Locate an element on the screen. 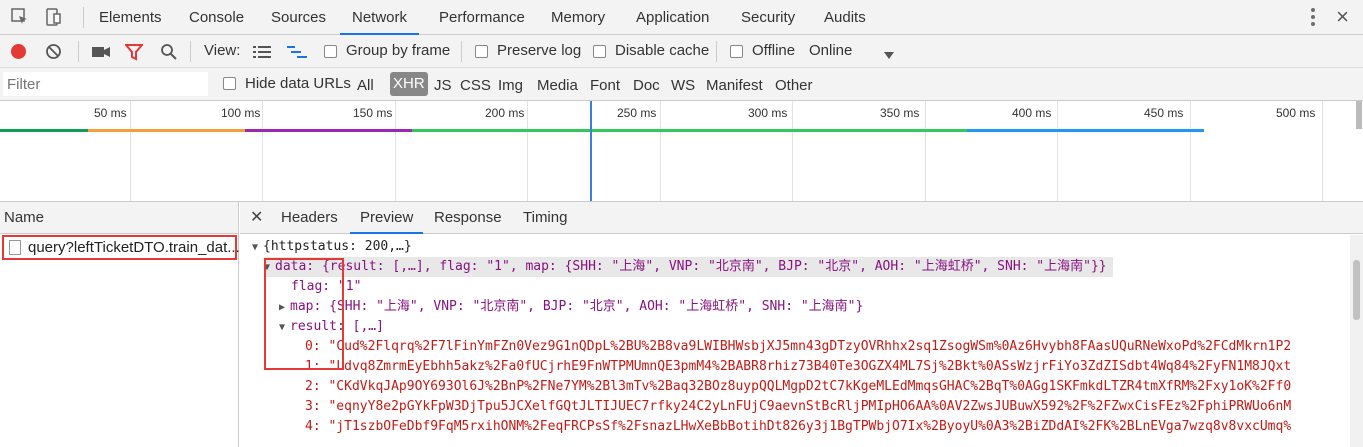 The height and width of the screenshot is (447, 1363). filter-type-img: Img is located at coordinates (510, 85).